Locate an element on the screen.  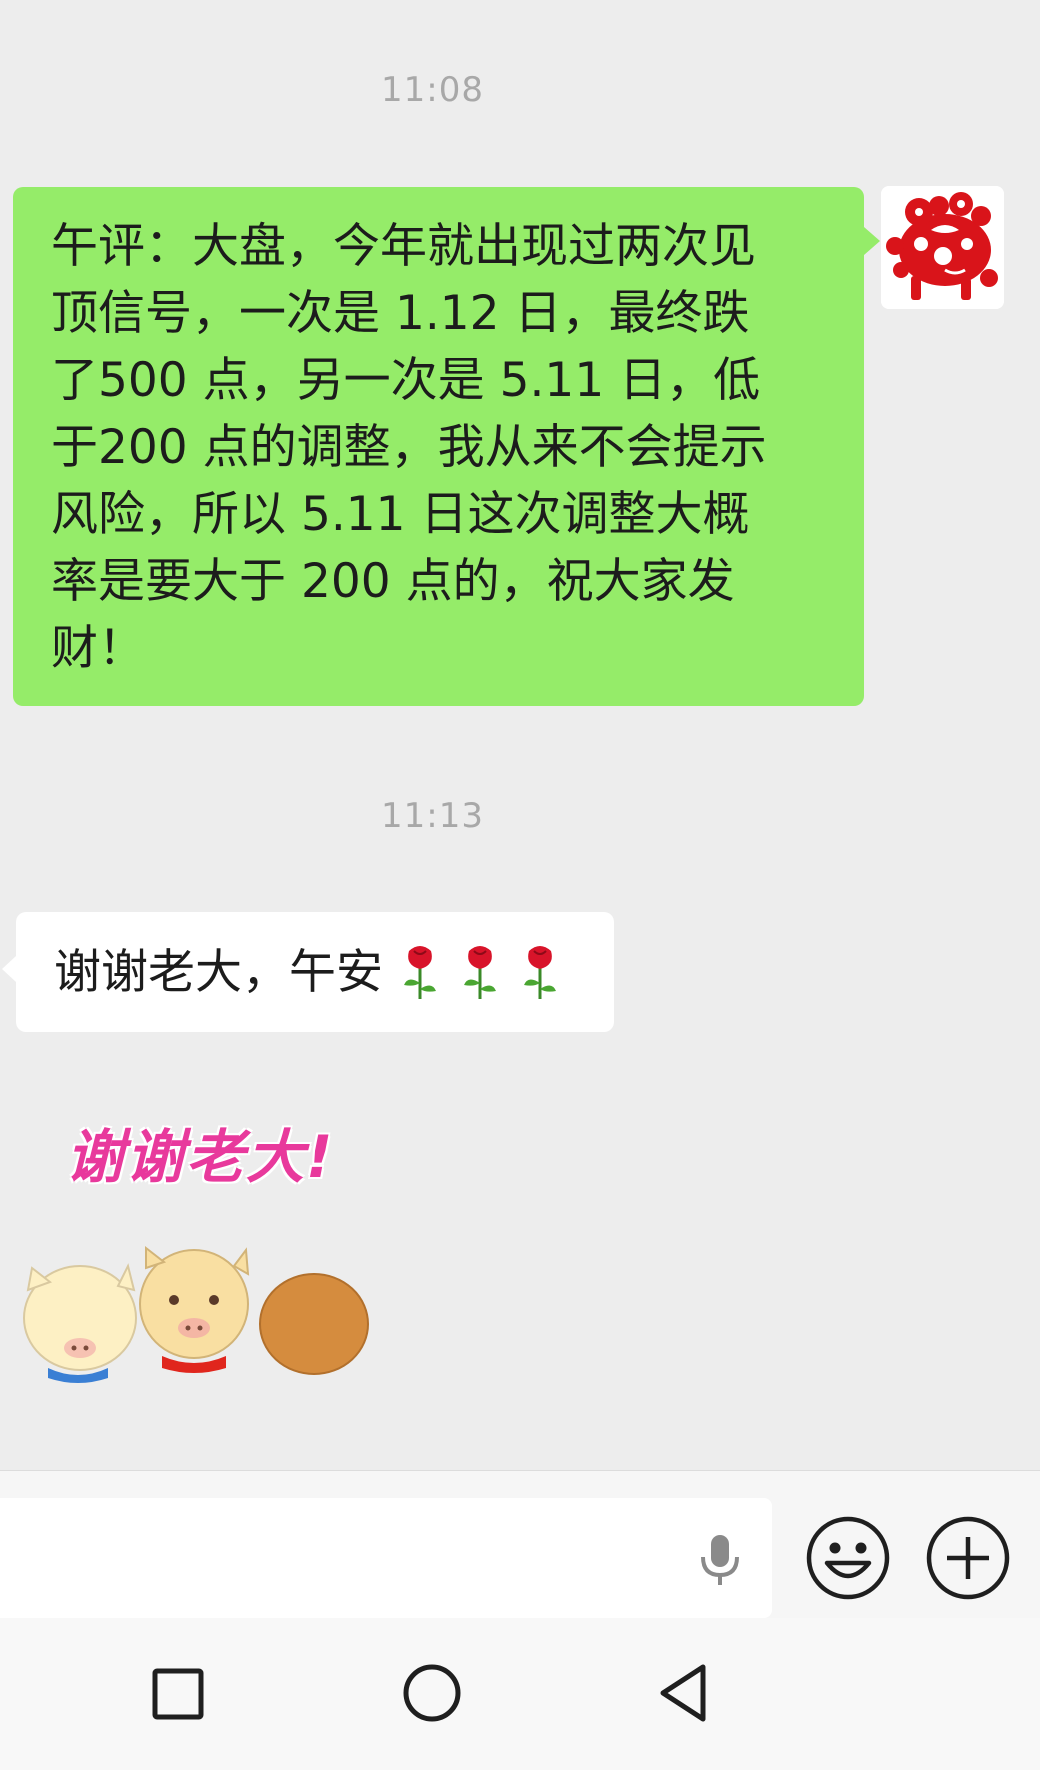
message-line: 于200 点的调整，我从来不会提示 is located at coordinates (409, 447).